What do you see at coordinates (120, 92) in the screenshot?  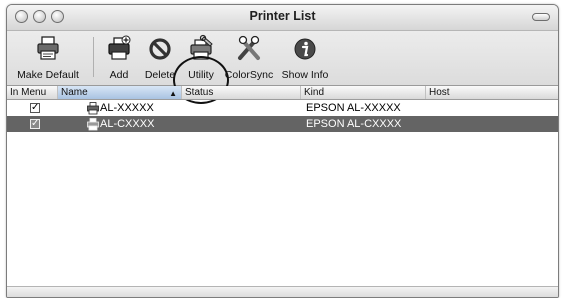 I see `column-header-name: Name ▲` at bounding box center [120, 92].